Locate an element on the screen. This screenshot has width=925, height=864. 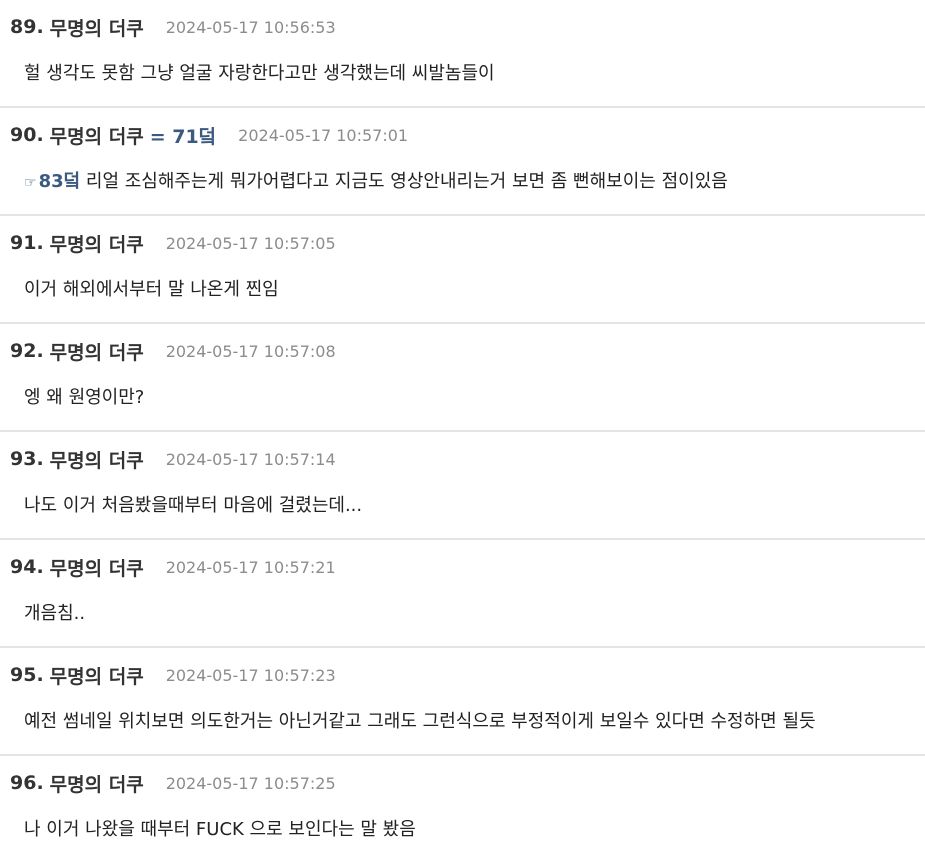
comment-number: 95. is located at coordinates (27, 675).